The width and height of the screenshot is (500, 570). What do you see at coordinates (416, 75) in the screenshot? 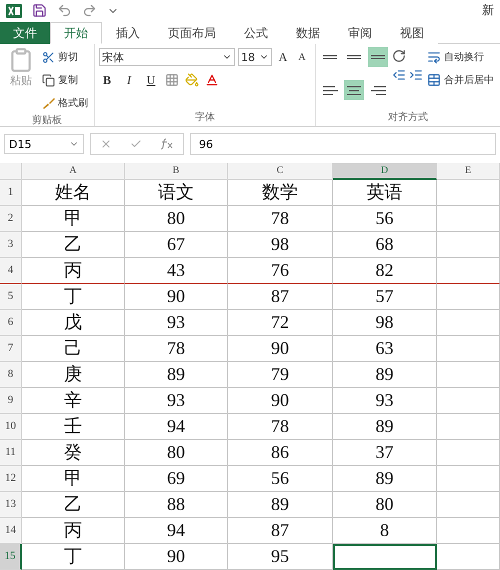
I see `increase-indent-icon` at bounding box center [416, 75].